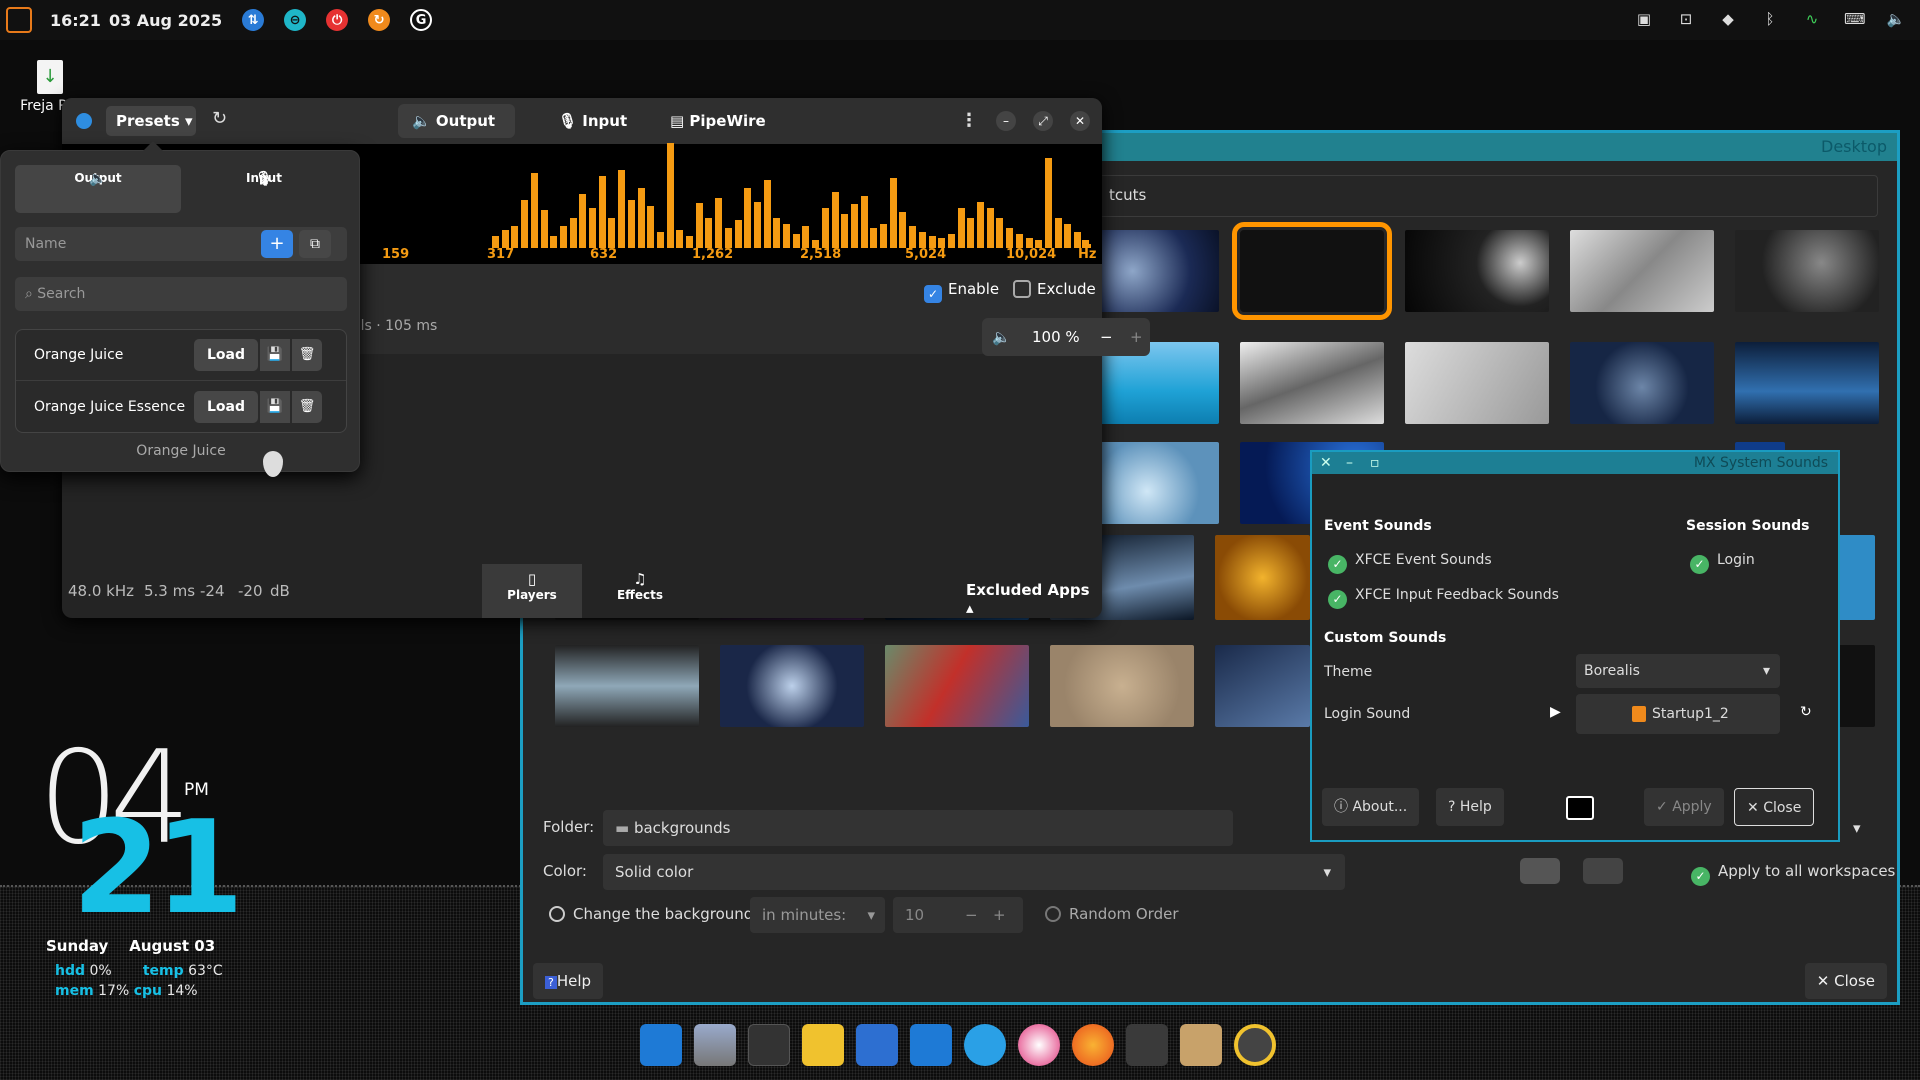 This screenshot has height=1080, width=1920. What do you see at coordinates (264, 189) in the screenshot?
I see `preset-seg-input: 🎙 Input` at bounding box center [264, 189].